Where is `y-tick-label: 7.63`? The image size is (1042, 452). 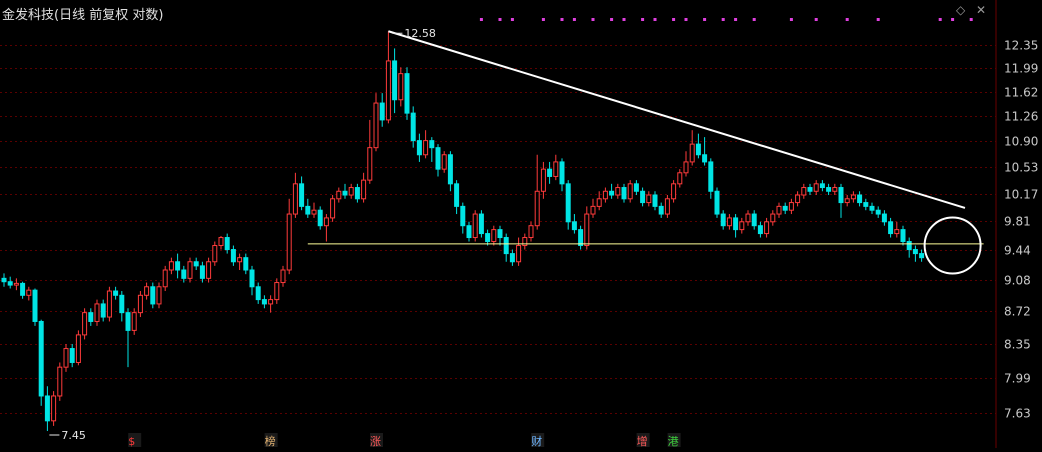
y-tick-label: 7.63 is located at coordinates (1017, 414).